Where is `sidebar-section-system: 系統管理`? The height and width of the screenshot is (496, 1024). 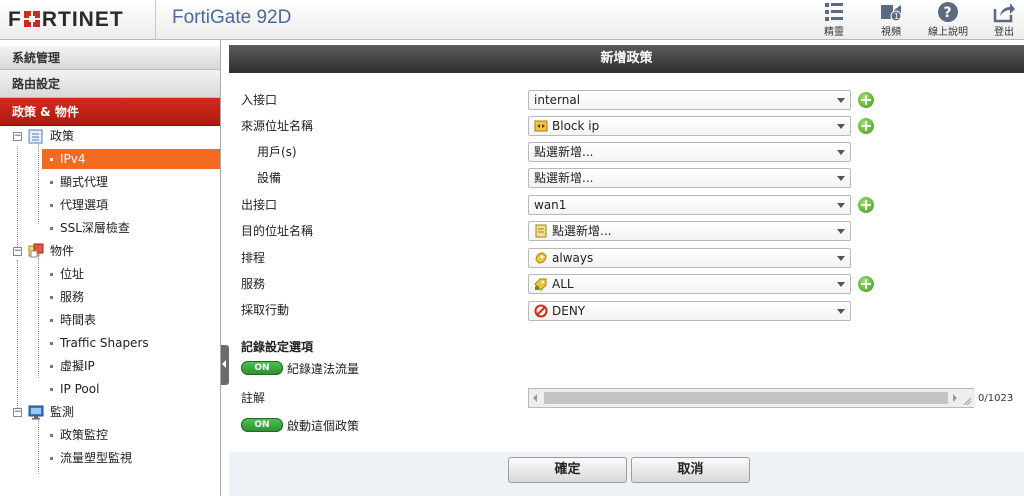 sidebar-section-system: 系統管理 is located at coordinates (110, 58).